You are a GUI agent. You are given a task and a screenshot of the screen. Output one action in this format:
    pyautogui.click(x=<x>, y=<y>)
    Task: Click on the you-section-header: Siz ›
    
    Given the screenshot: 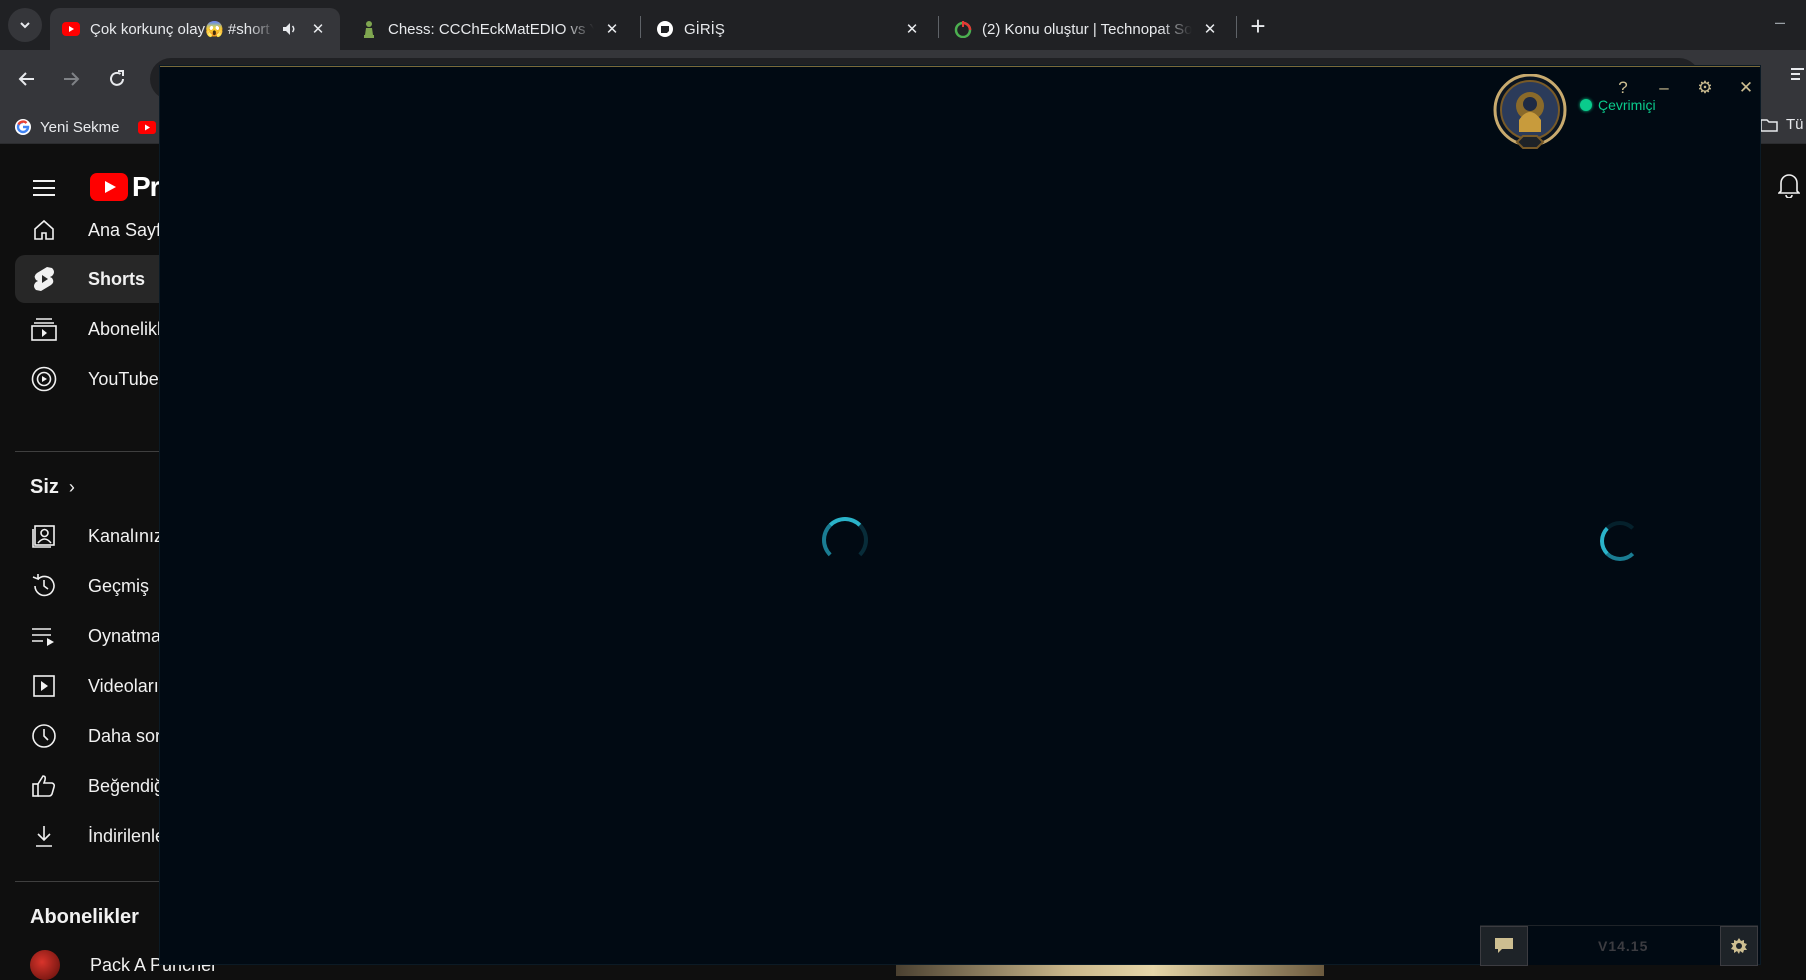 What is the action you would take?
    pyautogui.click(x=52, y=487)
    